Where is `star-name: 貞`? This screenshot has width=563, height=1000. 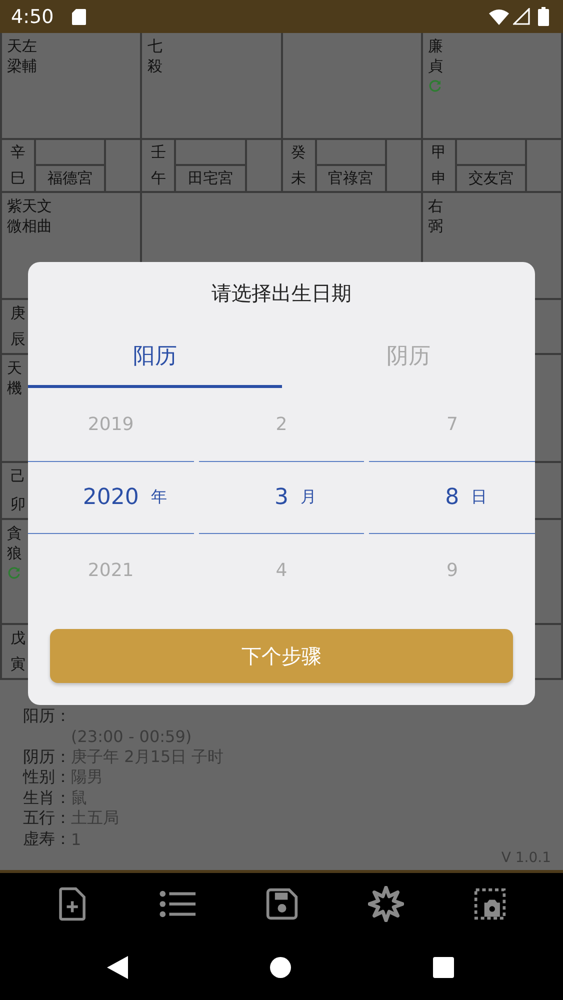 star-name: 貞 is located at coordinates (435, 66).